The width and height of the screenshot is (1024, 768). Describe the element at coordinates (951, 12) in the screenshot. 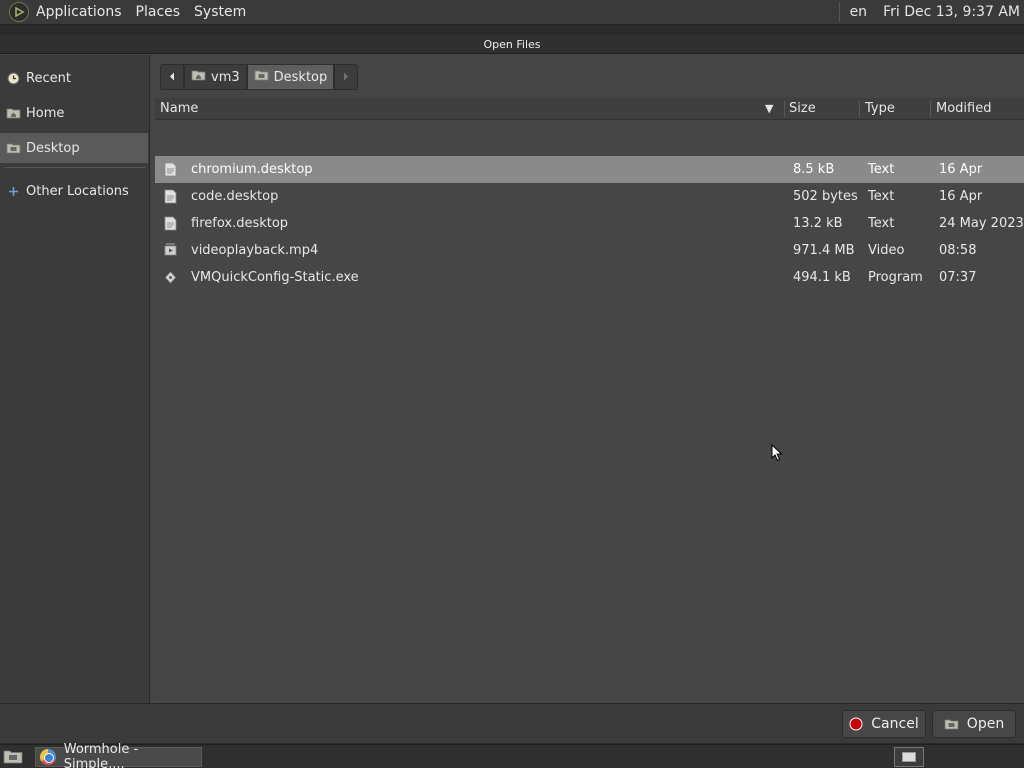

I see `clock: Fri Dec 13, 9:37 AM` at that location.